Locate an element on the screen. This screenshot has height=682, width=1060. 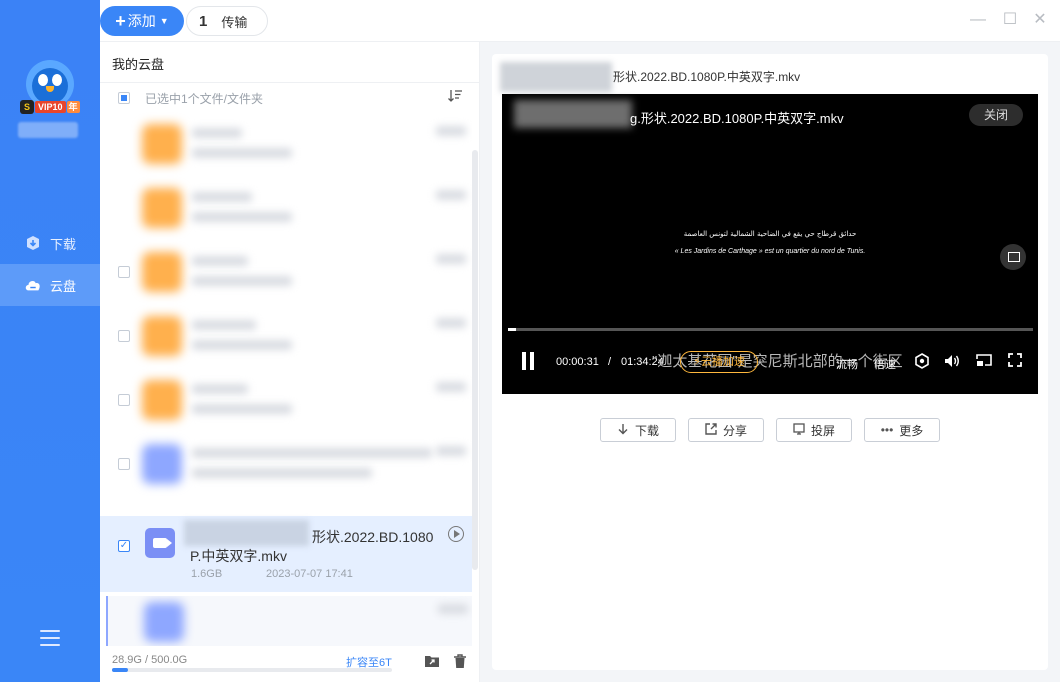
sidebar-item-download: 下载 is located at coordinates (50, 243).